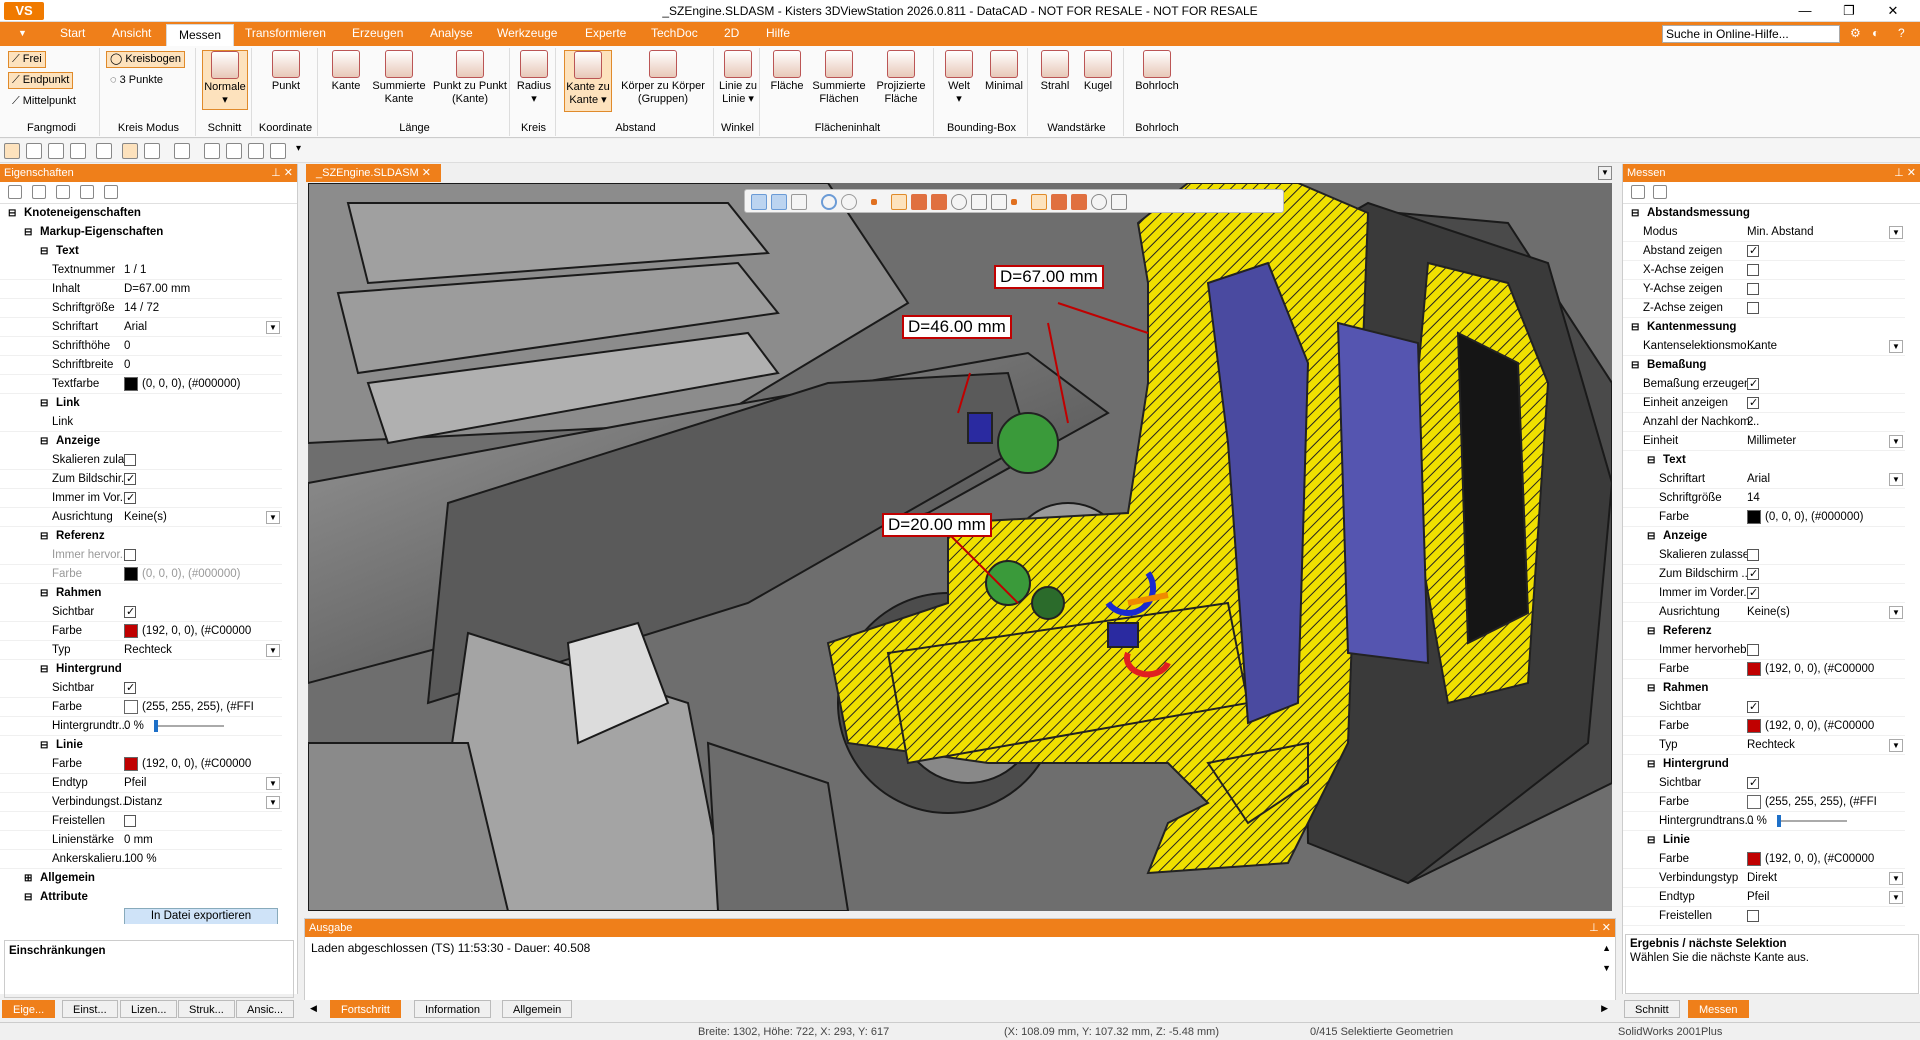 The width and height of the screenshot is (1920, 1040). Describe the element at coordinates (999, 202) in the screenshot. I see `distance-snap-icon` at that location.